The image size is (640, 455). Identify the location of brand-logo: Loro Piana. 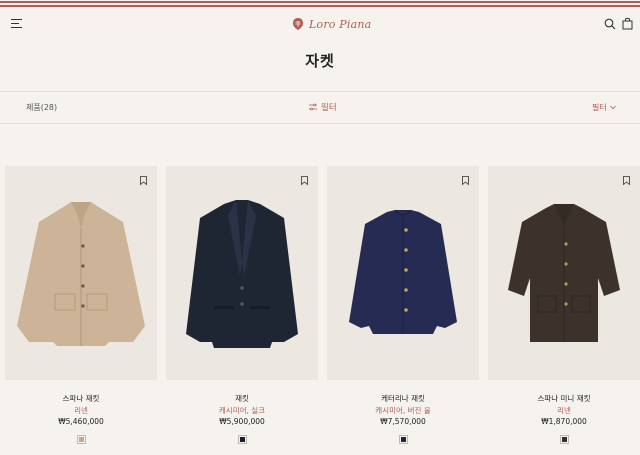
(331, 24).